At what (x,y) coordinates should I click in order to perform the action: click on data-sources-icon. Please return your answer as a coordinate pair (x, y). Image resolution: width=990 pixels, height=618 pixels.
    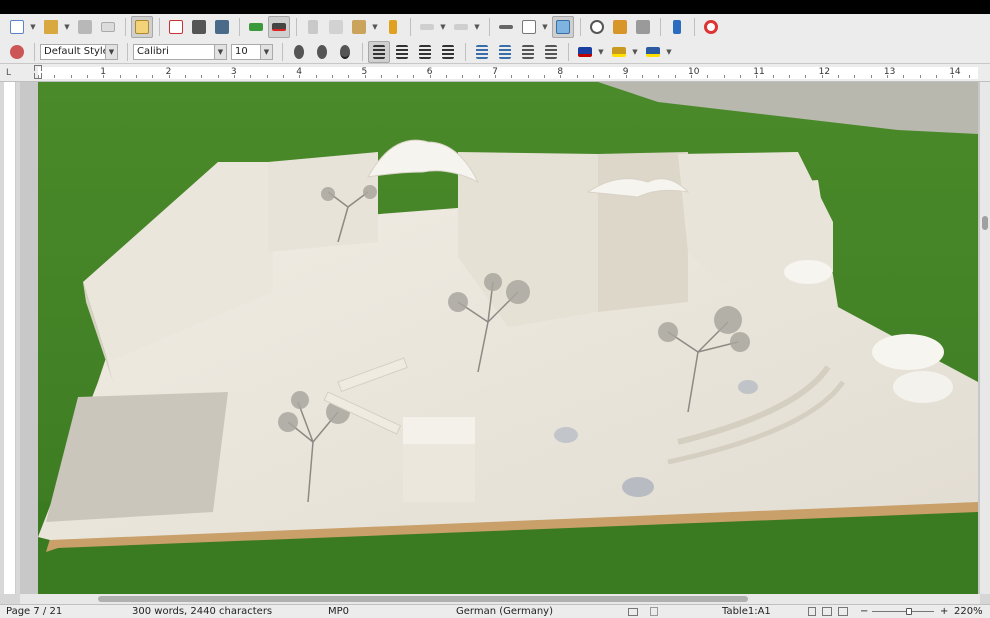
    Looking at the image, I should click on (643, 27).